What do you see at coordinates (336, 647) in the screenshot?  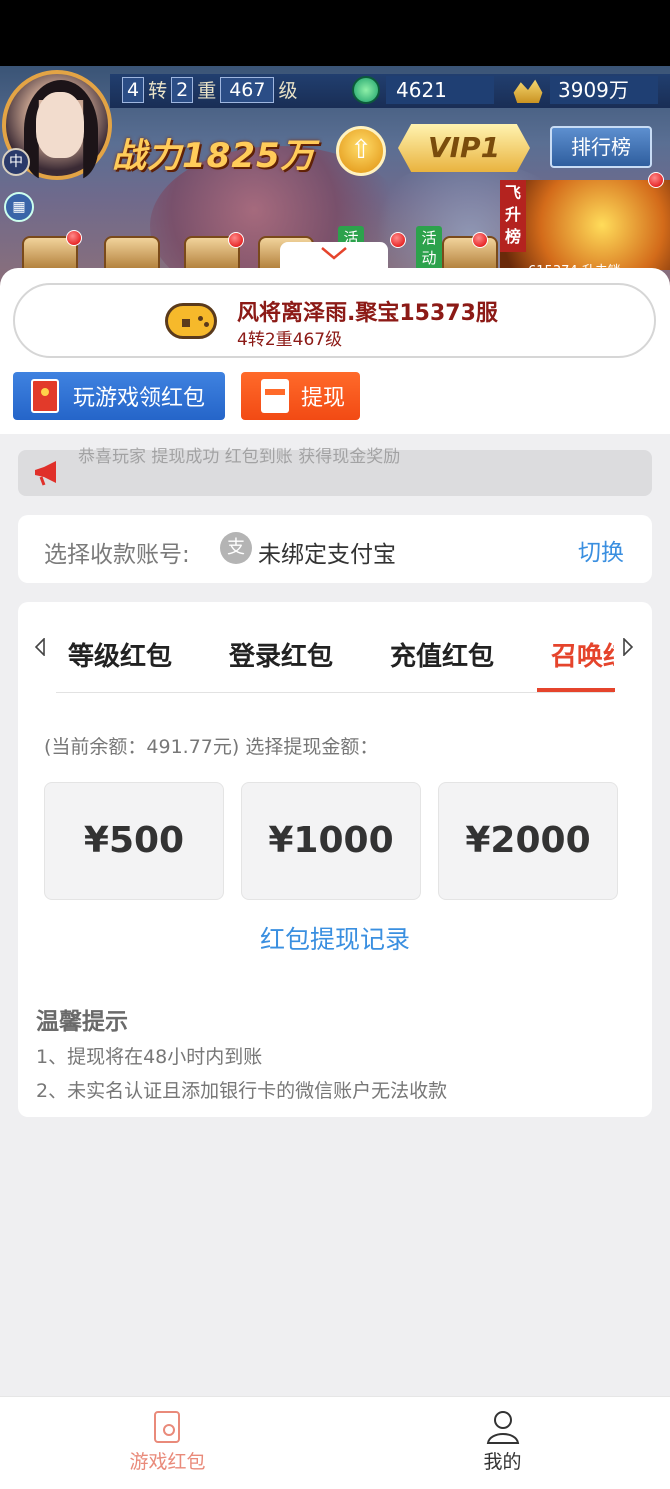 I see `tab-strip: 等级红包 登录红包 充值红包 召唤红包` at bounding box center [336, 647].